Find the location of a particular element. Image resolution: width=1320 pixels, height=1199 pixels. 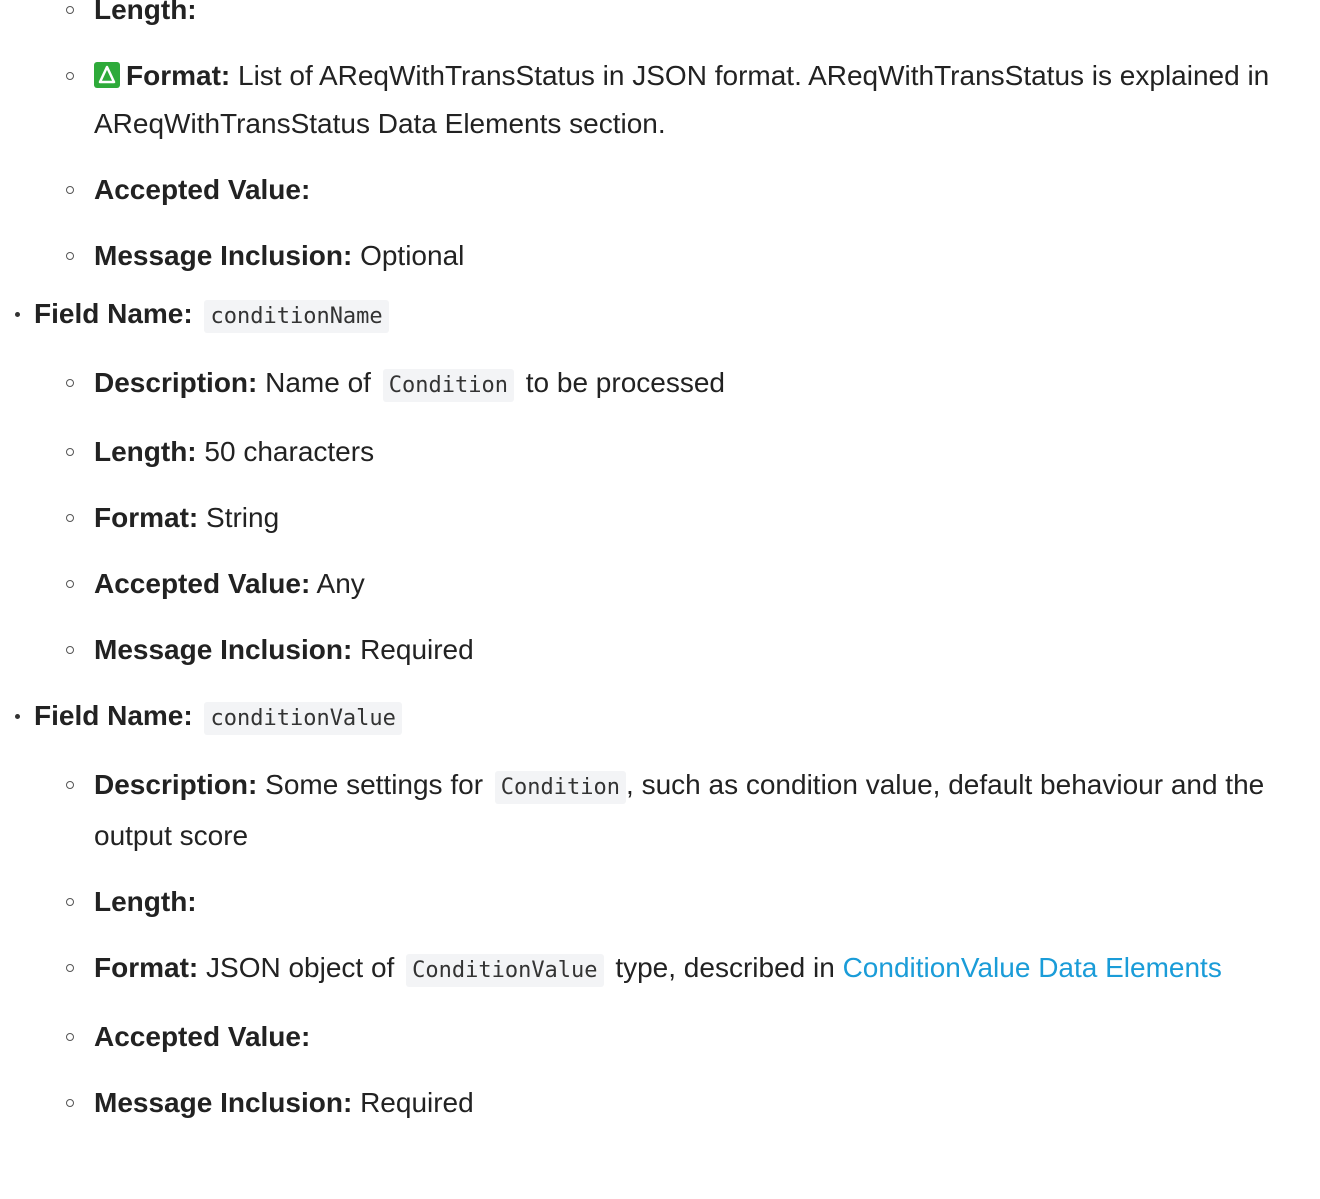

format-text-post: type, described in is located at coordinates (725, 967).